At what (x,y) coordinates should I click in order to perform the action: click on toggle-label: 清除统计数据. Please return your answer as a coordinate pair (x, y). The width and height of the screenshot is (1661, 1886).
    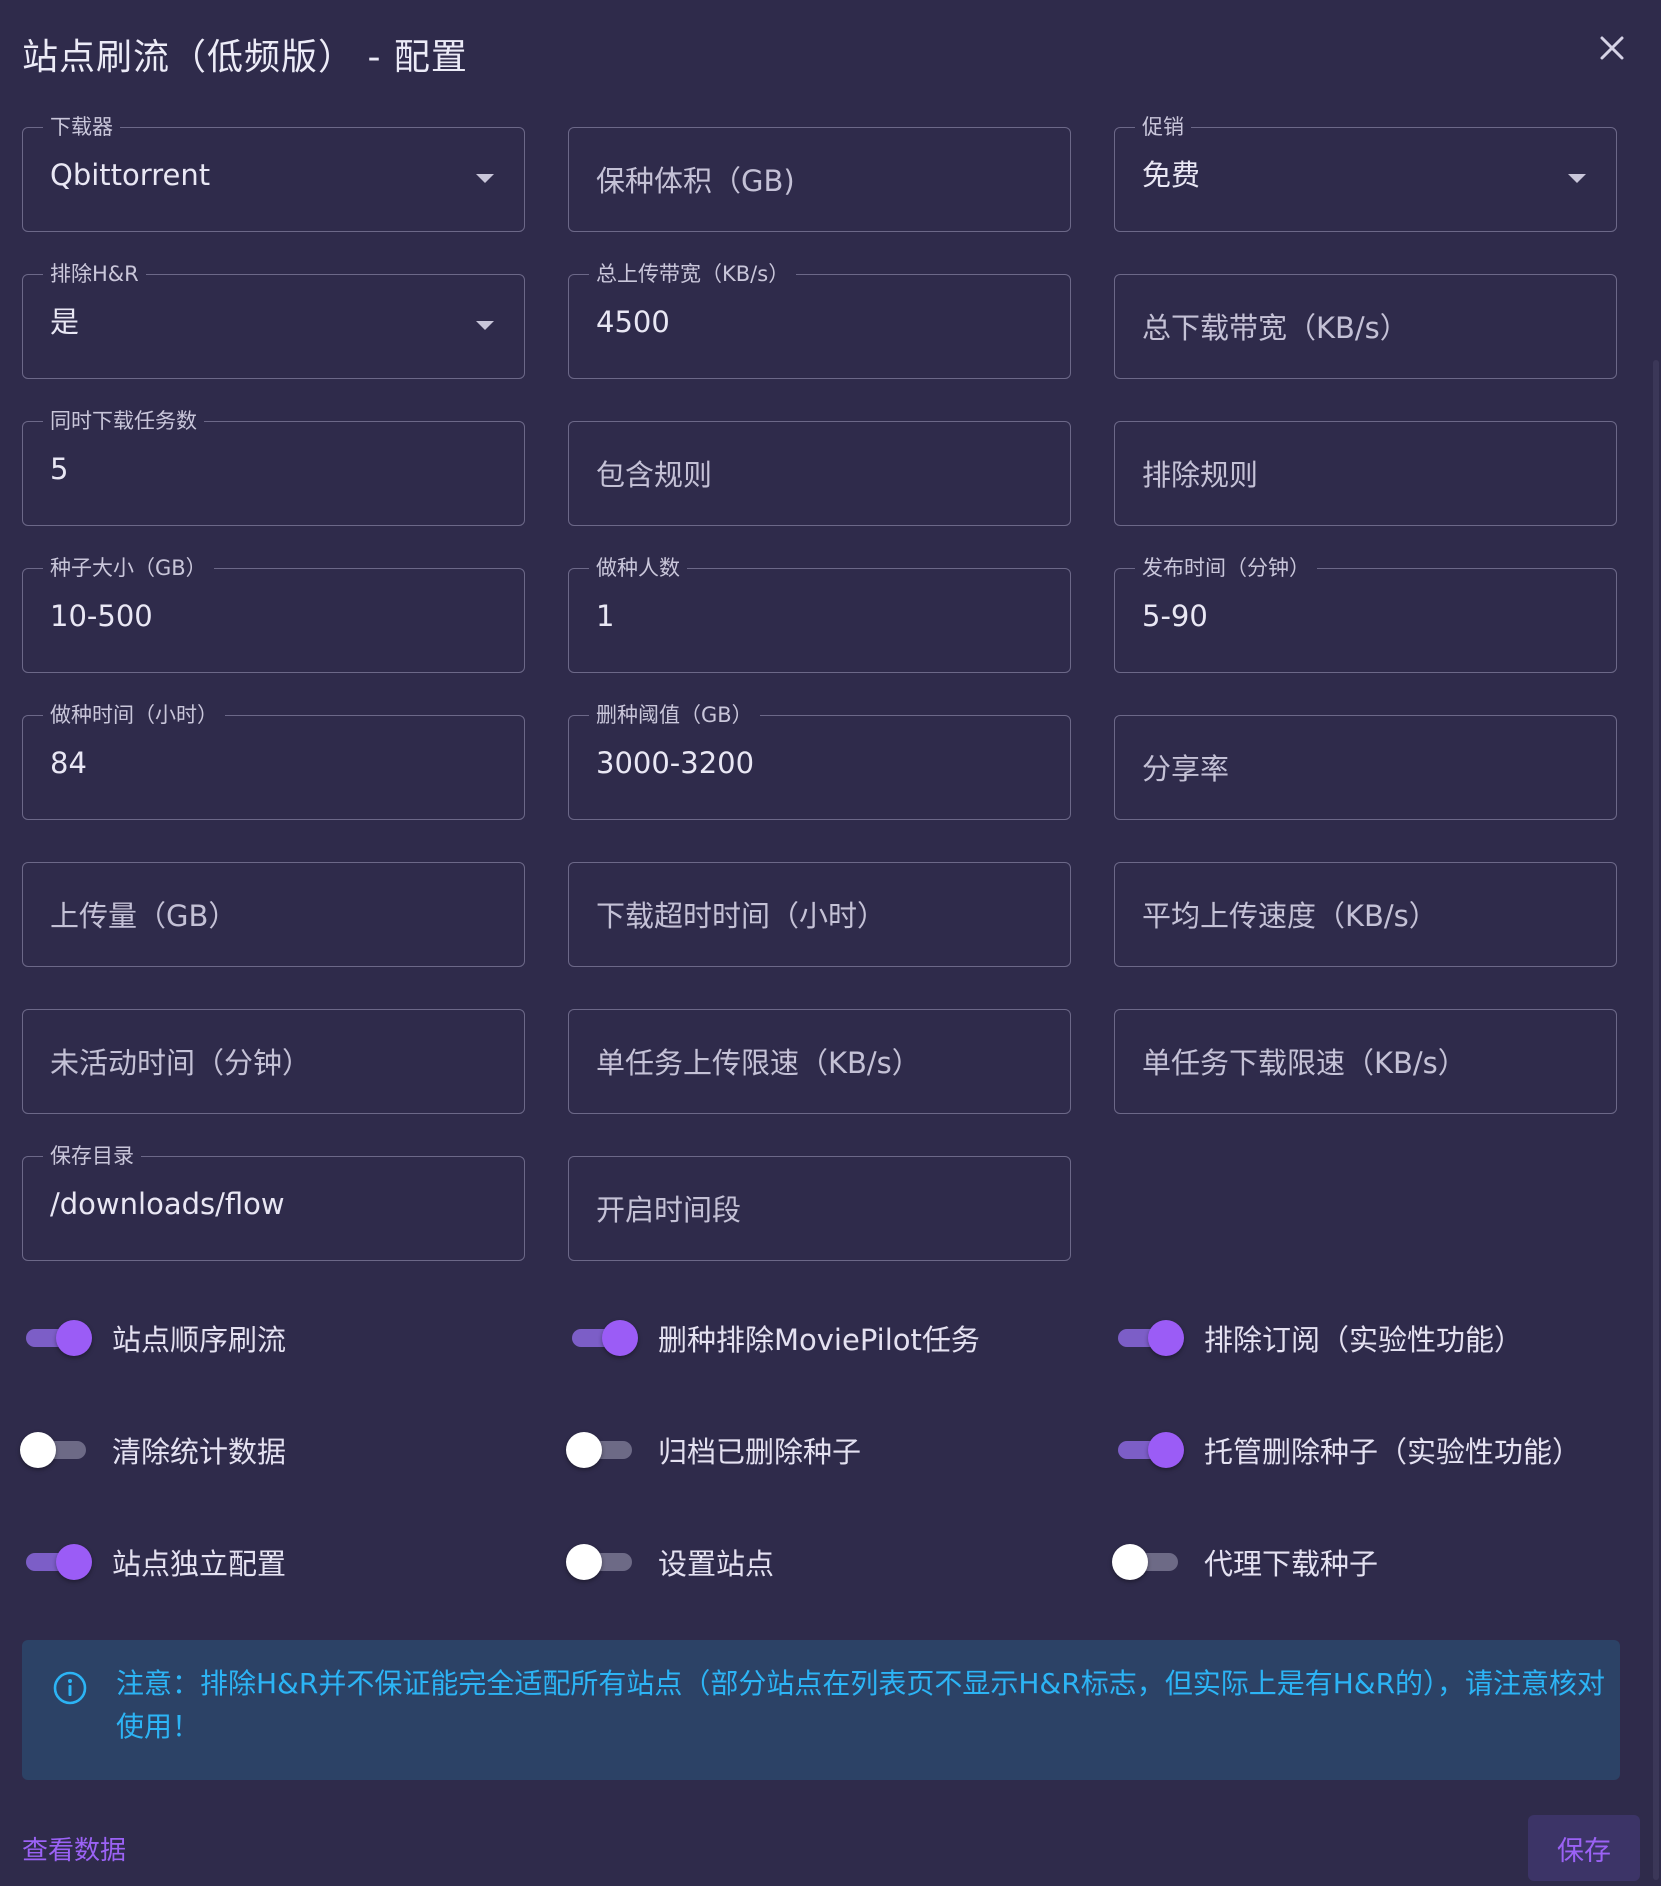
    Looking at the image, I should click on (199, 1452).